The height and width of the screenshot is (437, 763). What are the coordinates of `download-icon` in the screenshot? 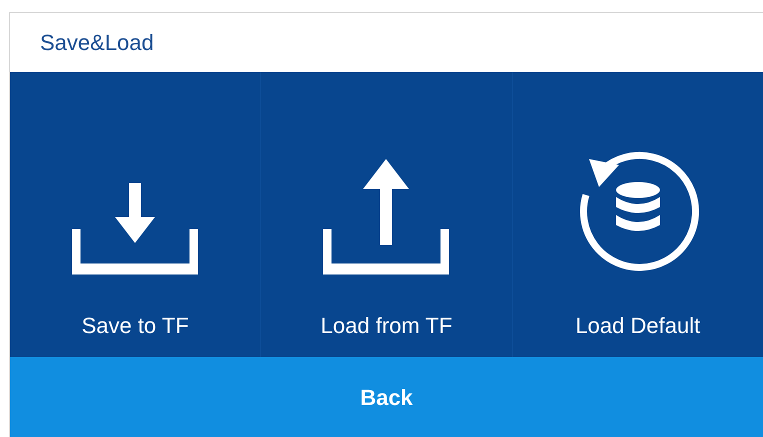 It's located at (135, 228).